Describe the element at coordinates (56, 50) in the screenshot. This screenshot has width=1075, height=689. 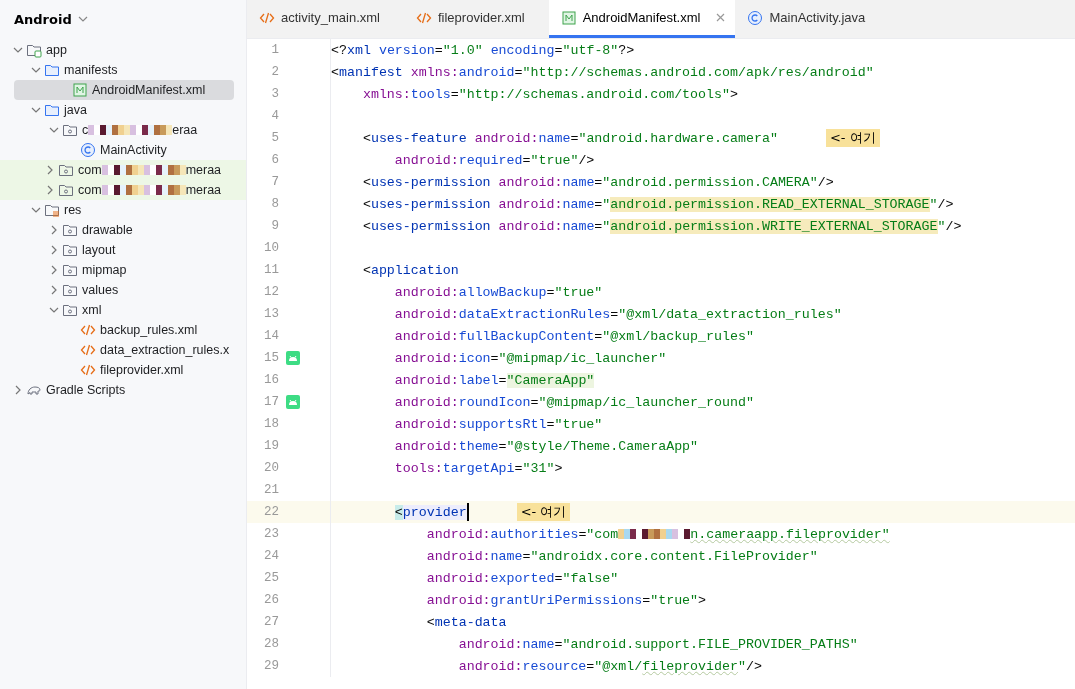
I see `tree-item-label: app` at that location.